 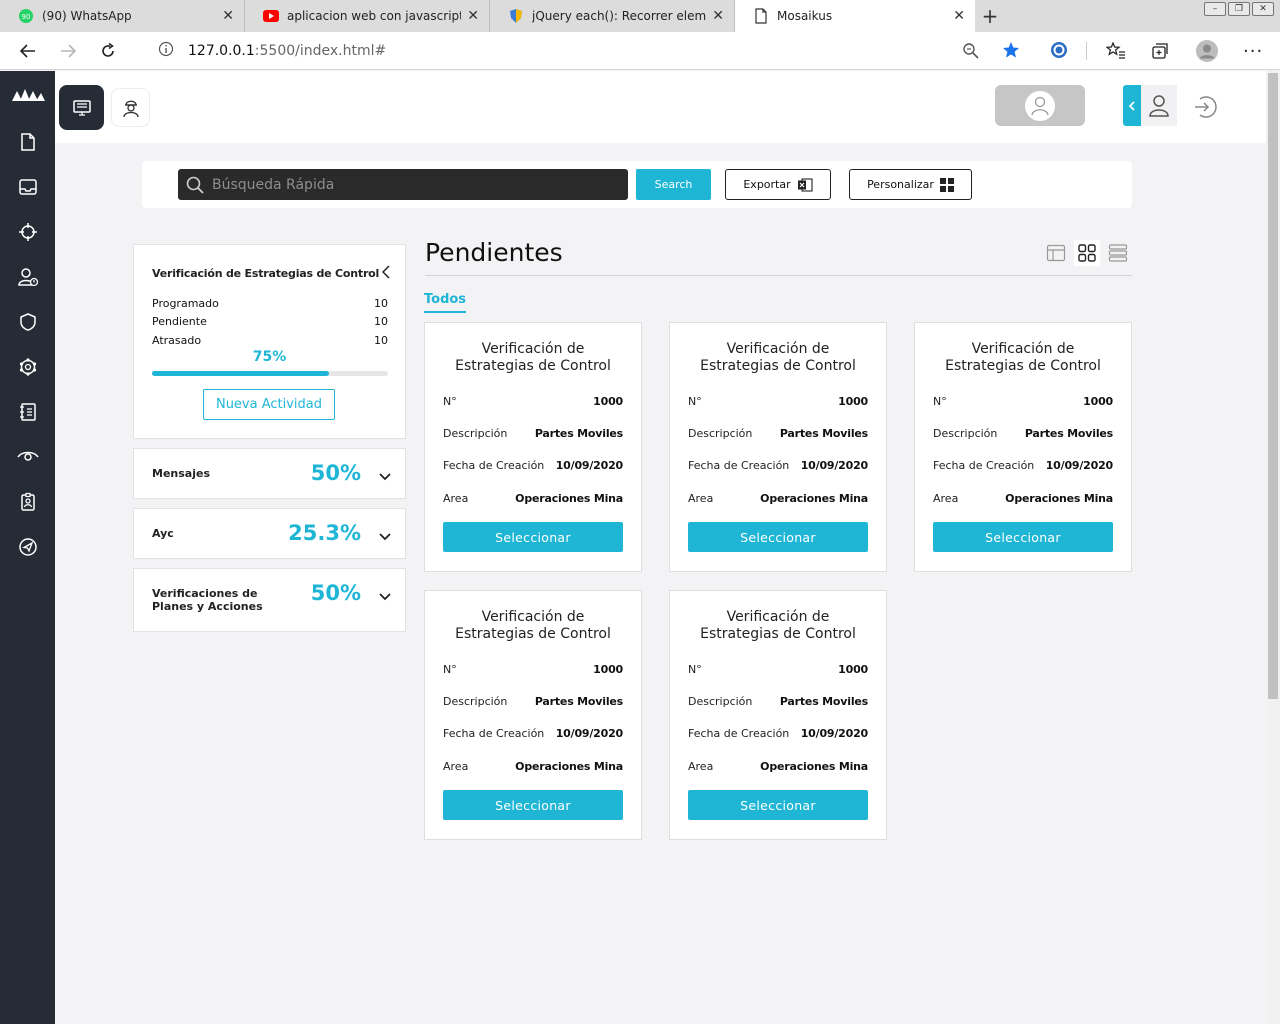 What do you see at coordinates (445, 302) in the screenshot?
I see `tab-todos: Todos` at bounding box center [445, 302].